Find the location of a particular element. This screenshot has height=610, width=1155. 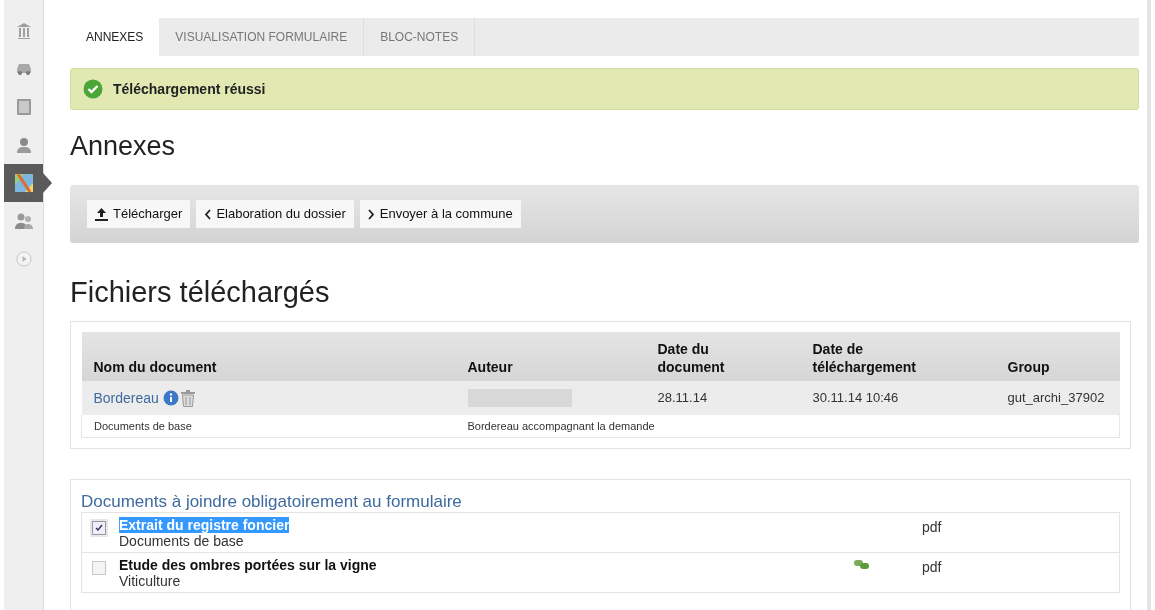

section-title: Fichiers téléchargés is located at coordinates (200, 292).